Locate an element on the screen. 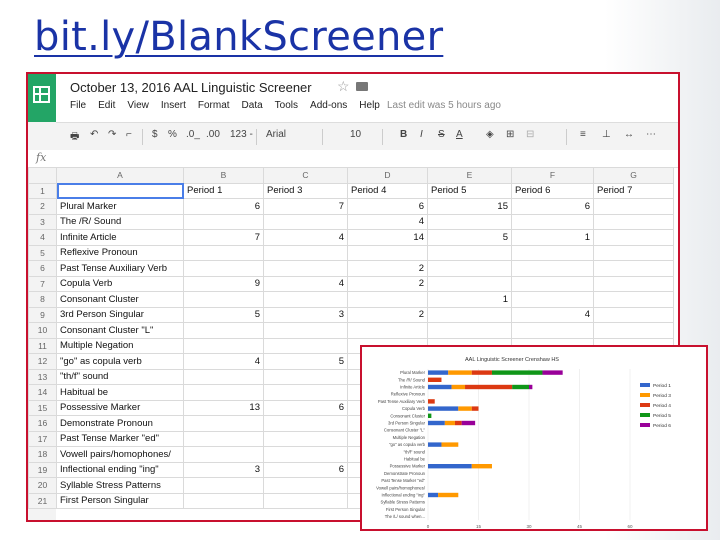 Image resolution: width=720 pixels, height=540 pixels. cell: Plural Marker is located at coordinates (120, 206).